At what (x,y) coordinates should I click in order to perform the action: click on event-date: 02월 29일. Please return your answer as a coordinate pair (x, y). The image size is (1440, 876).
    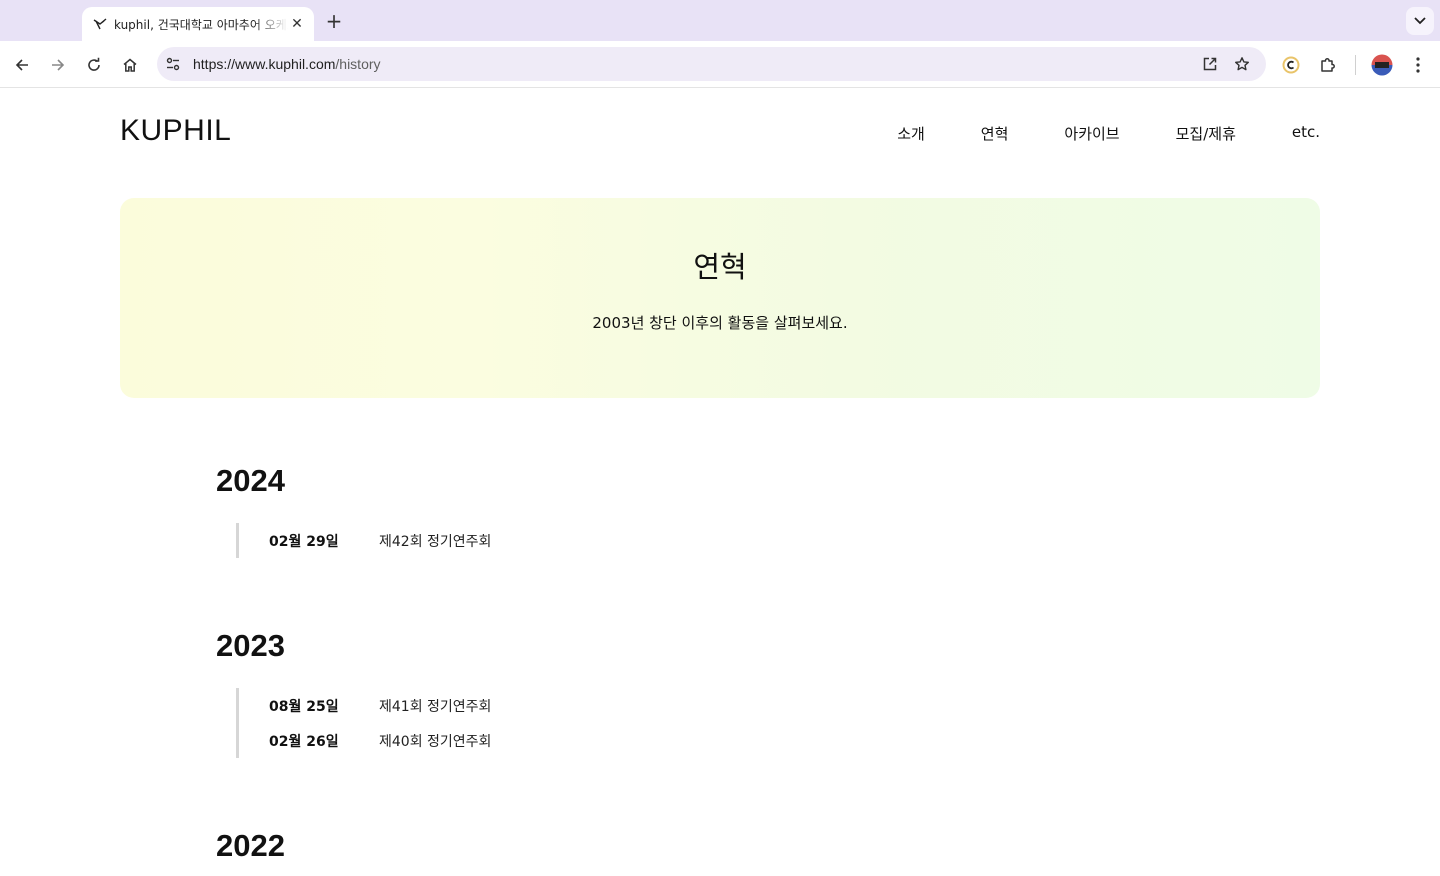
    Looking at the image, I should click on (304, 541).